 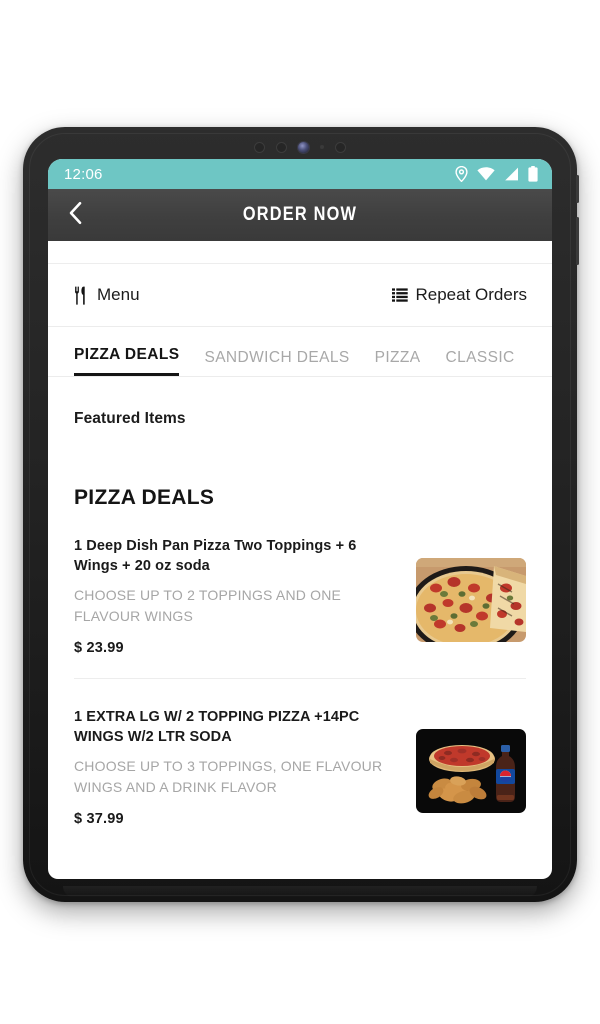 I want to click on tab-pizza: PIZZA, so click(x=398, y=362).